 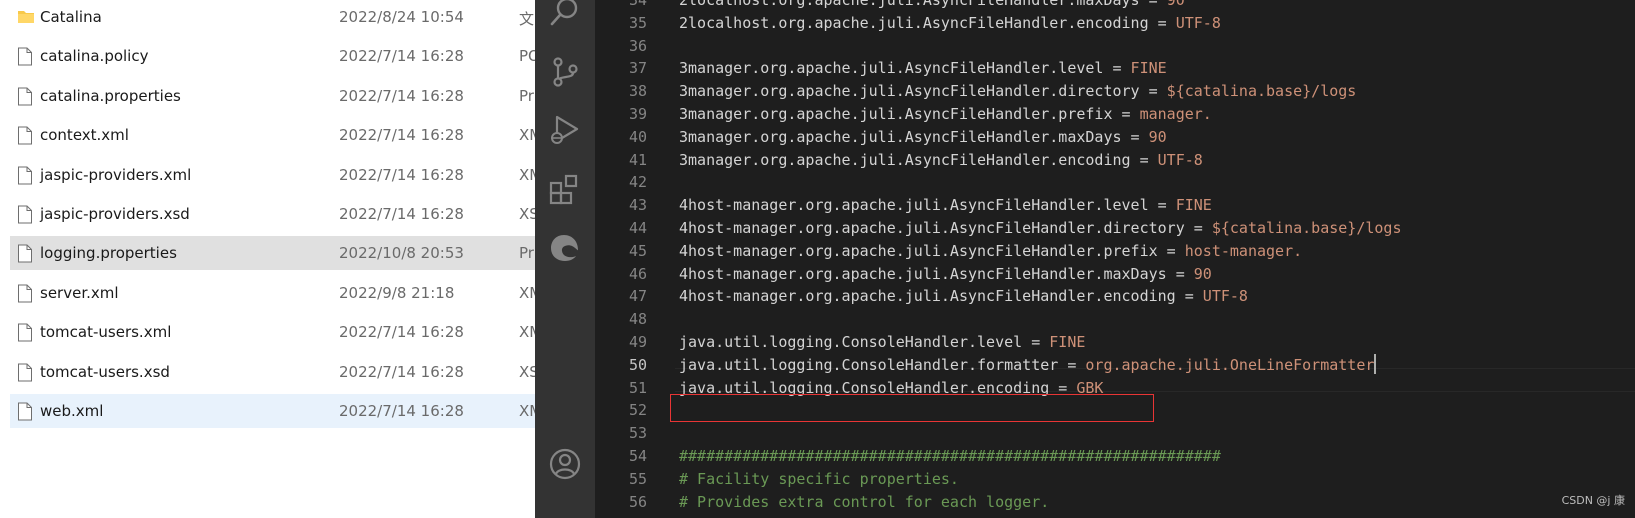 What do you see at coordinates (637, 410) in the screenshot?
I see `line-number: 52` at bounding box center [637, 410].